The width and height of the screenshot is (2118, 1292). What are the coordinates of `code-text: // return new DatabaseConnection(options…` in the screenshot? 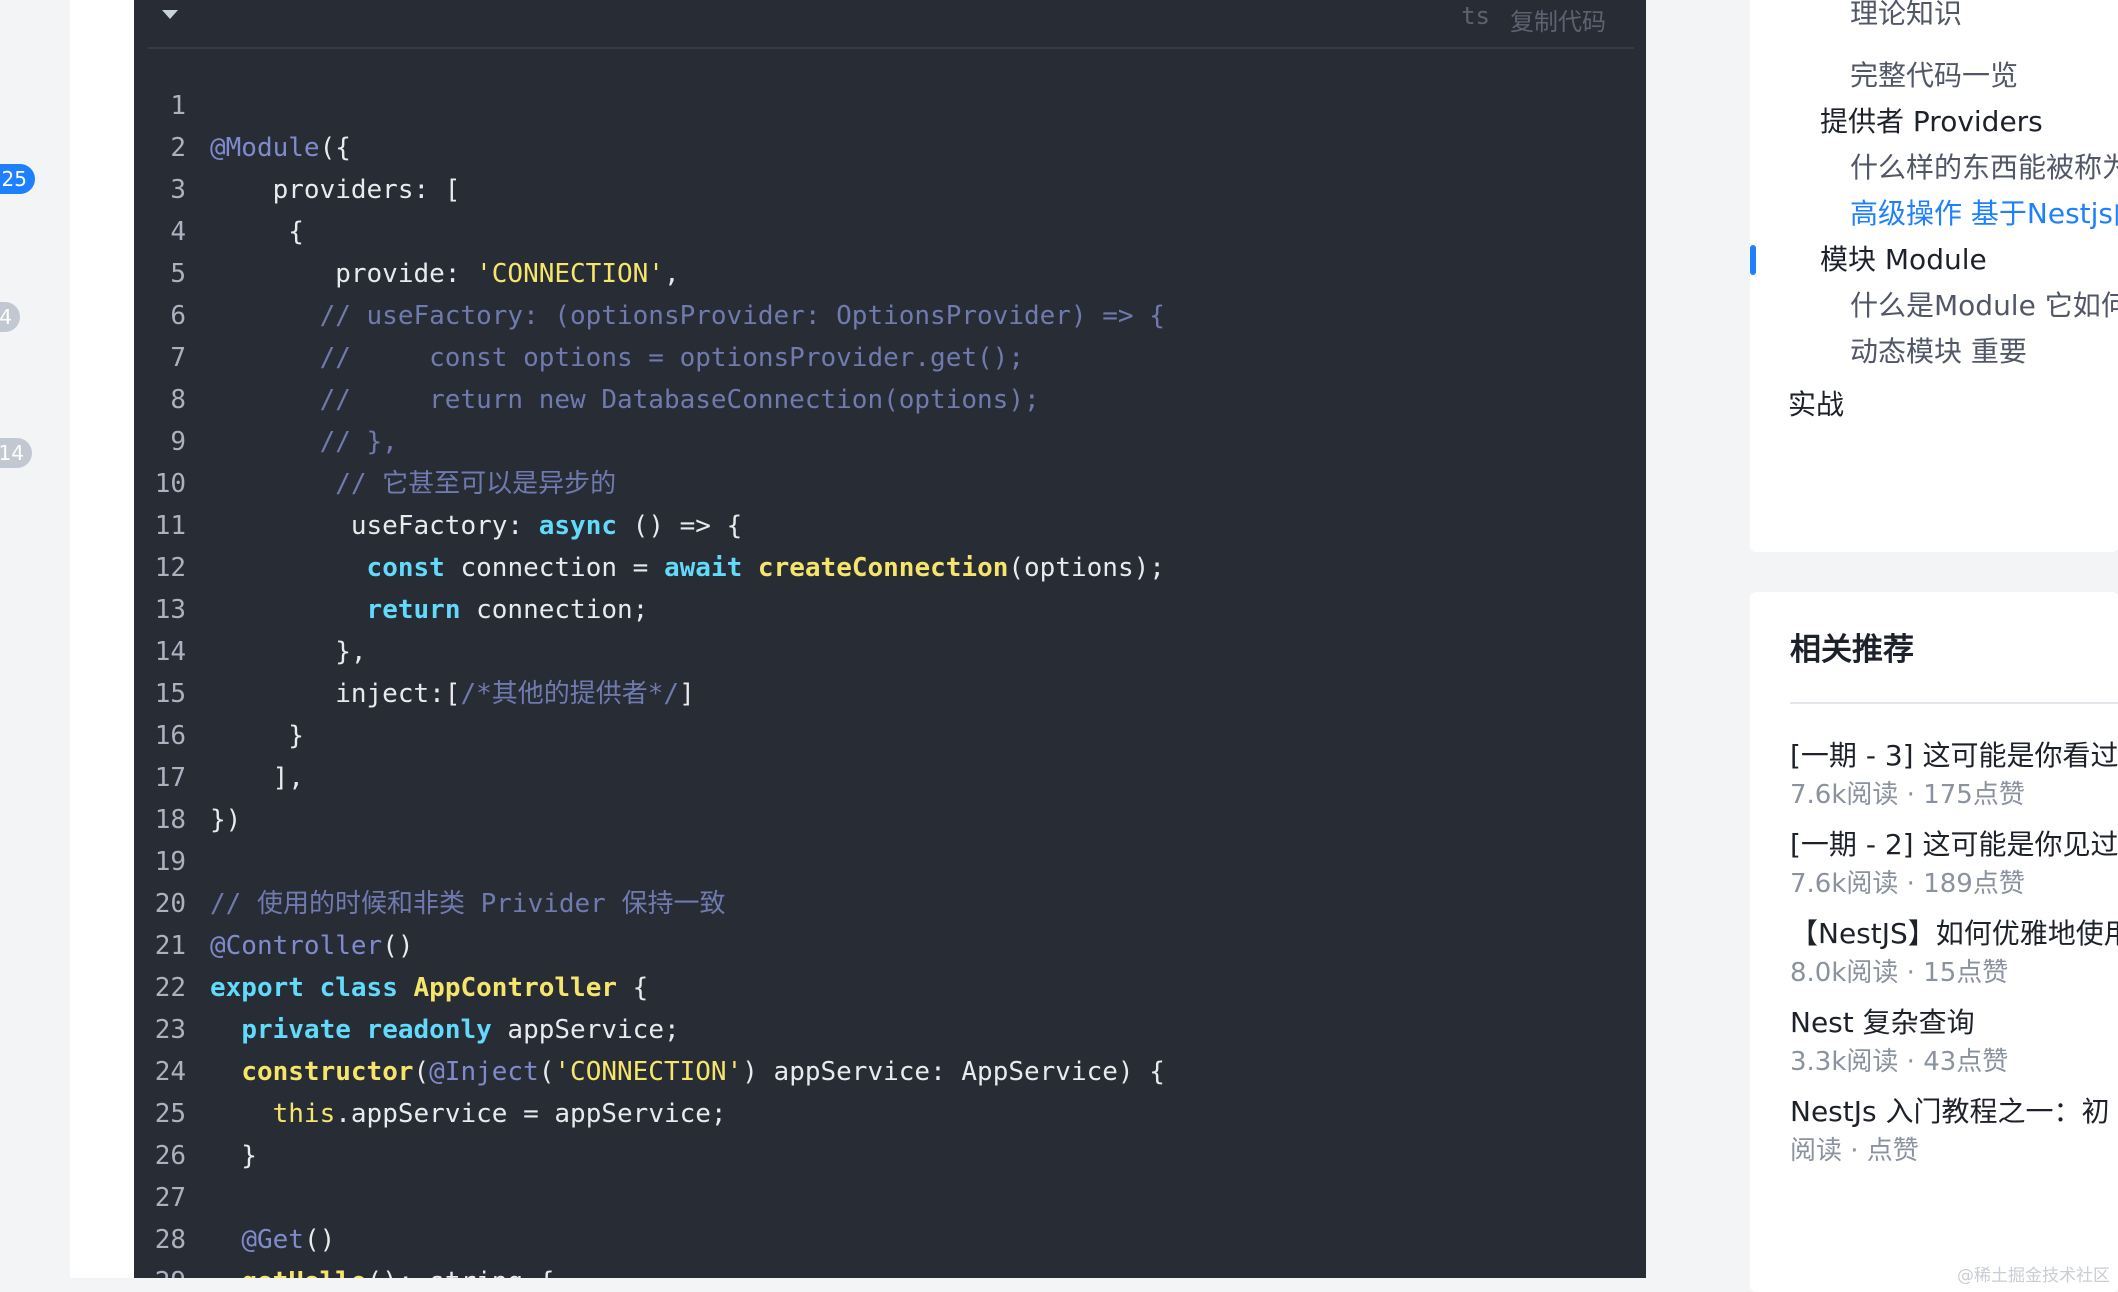 It's located at (625, 400).